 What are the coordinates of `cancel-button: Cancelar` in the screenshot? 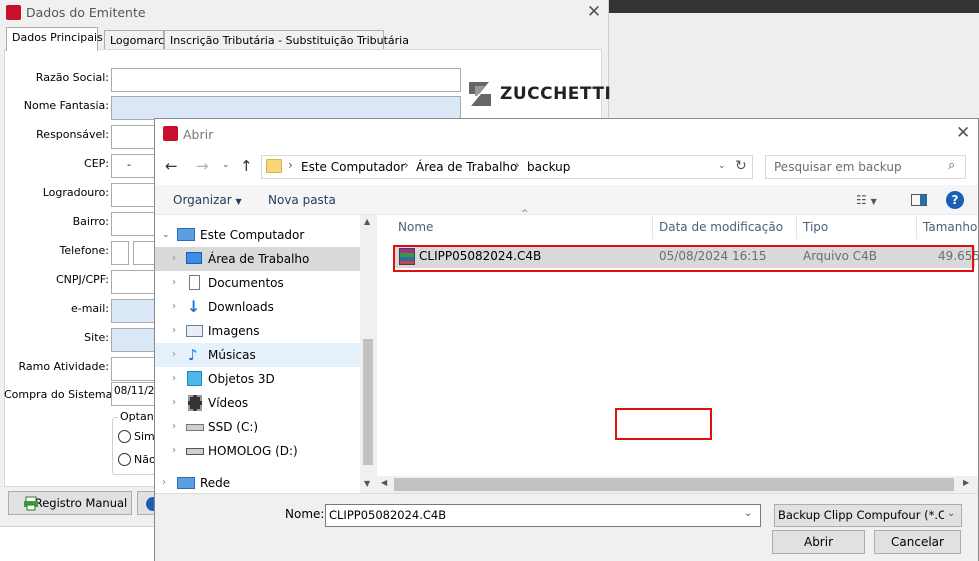 It's located at (917, 542).